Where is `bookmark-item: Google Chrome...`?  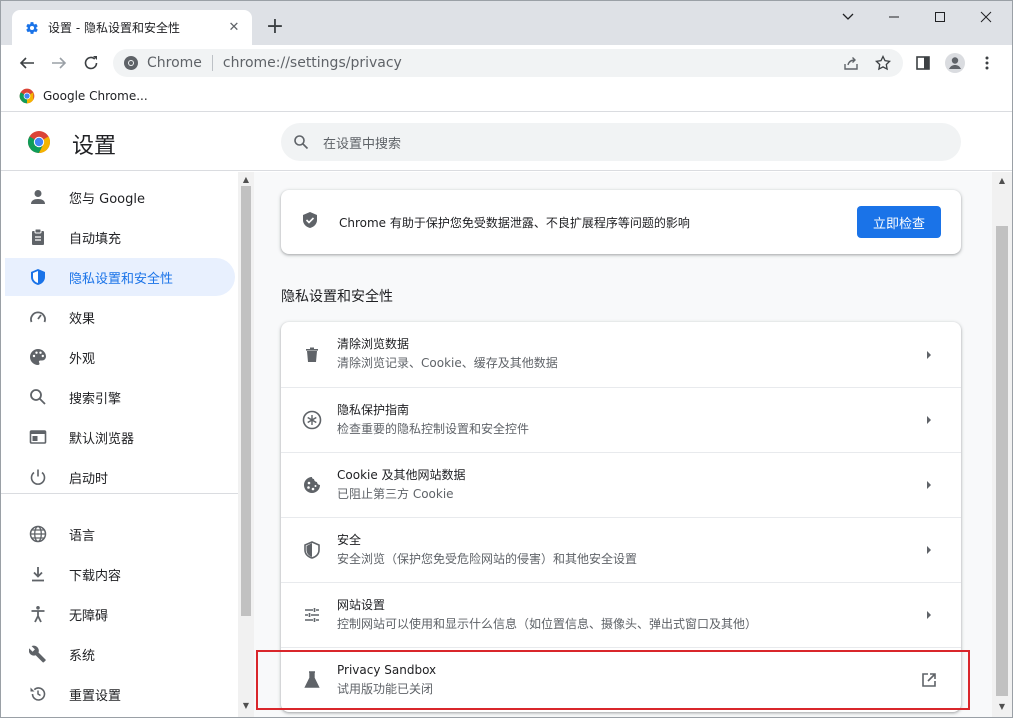 bookmark-item: Google Chrome... is located at coordinates (95, 96).